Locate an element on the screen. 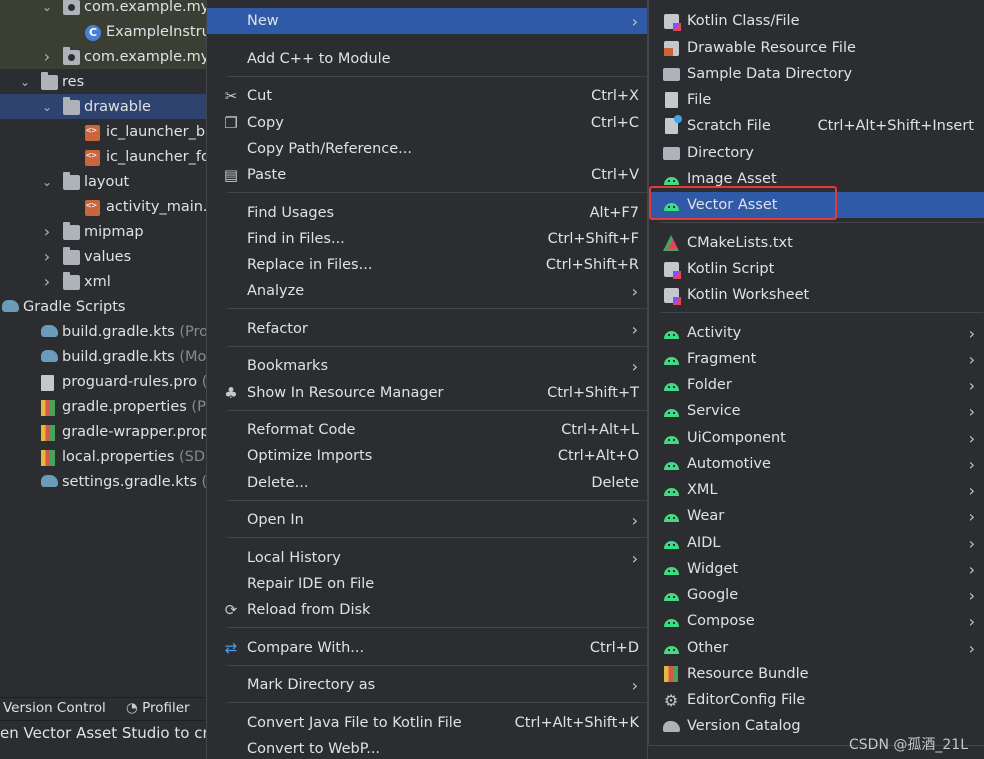  tree-item: ⌄ com.example.my_n is located at coordinates (104, 9).